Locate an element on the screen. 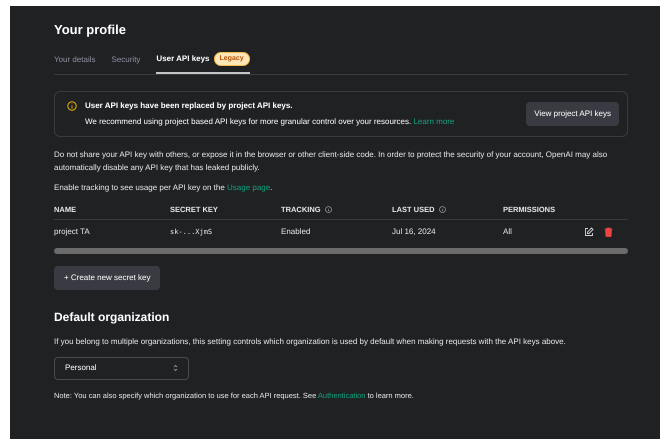 The height and width of the screenshot is (439, 663). view-project-keys-button: View project API keys is located at coordinates (572, 114).